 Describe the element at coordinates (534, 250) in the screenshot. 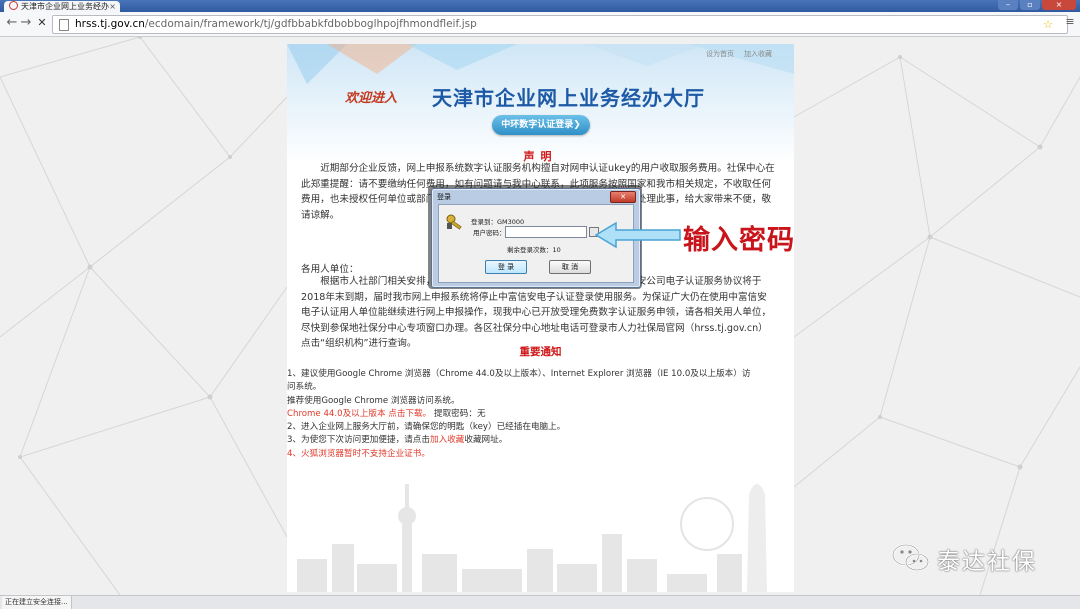

I see `remaining-attempts: 剩余登录次数：10` at that location.